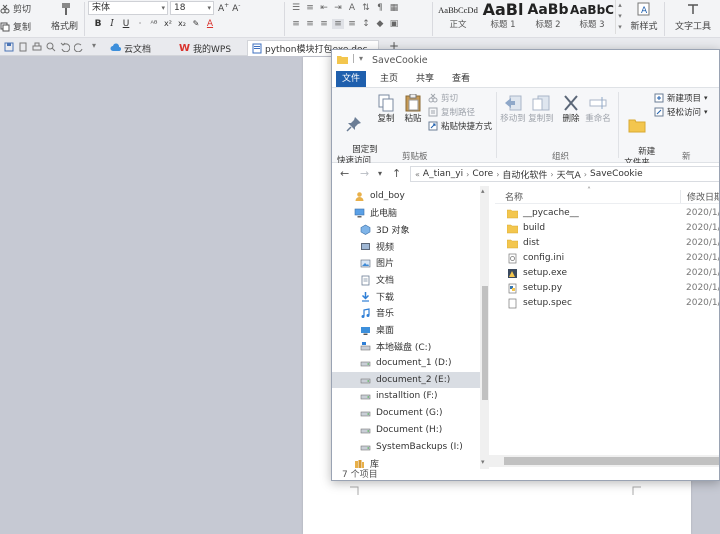  Describe the element at coordinates (394, 24) in the screenshot. I see `borders-icon: ▣` at that location.